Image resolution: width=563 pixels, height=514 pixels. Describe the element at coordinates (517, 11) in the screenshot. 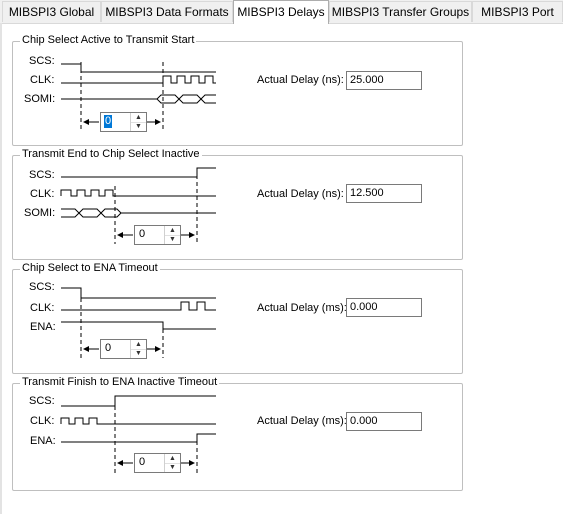

I see `tab-mibspi3-port: MIBSPI3 Port` at that location.